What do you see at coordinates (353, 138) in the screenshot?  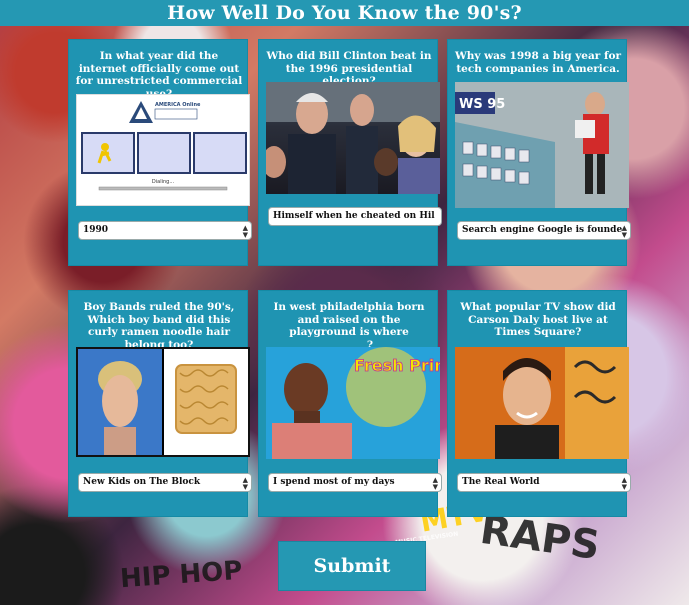 I see `clinton-photo` at bounding box center [353, 138].